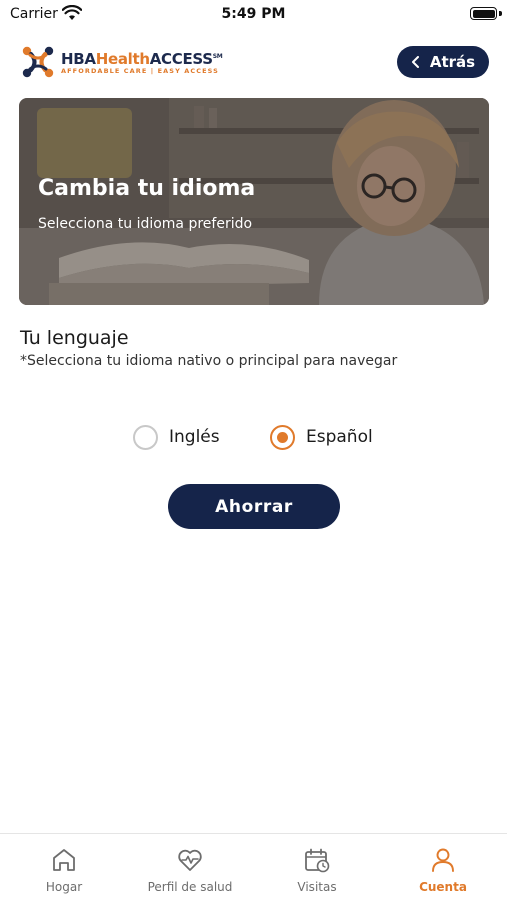 The image size is (507, 900). What do you see at coordinates (64, 860) in the screenshot?
I see `home-icon` at bounding box center [64, 860].